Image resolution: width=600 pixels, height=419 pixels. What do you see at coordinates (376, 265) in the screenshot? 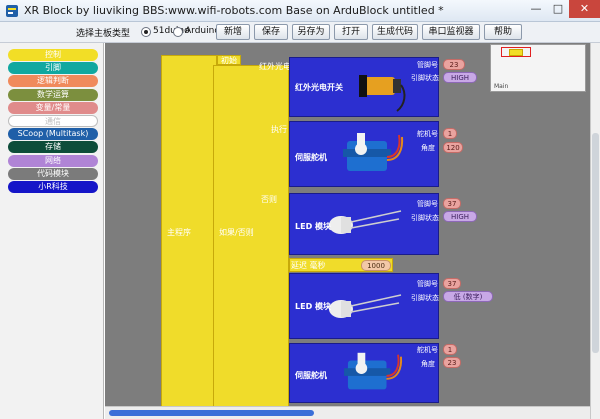
I see `delay-value: 1000` at bounding box center [376, 265].